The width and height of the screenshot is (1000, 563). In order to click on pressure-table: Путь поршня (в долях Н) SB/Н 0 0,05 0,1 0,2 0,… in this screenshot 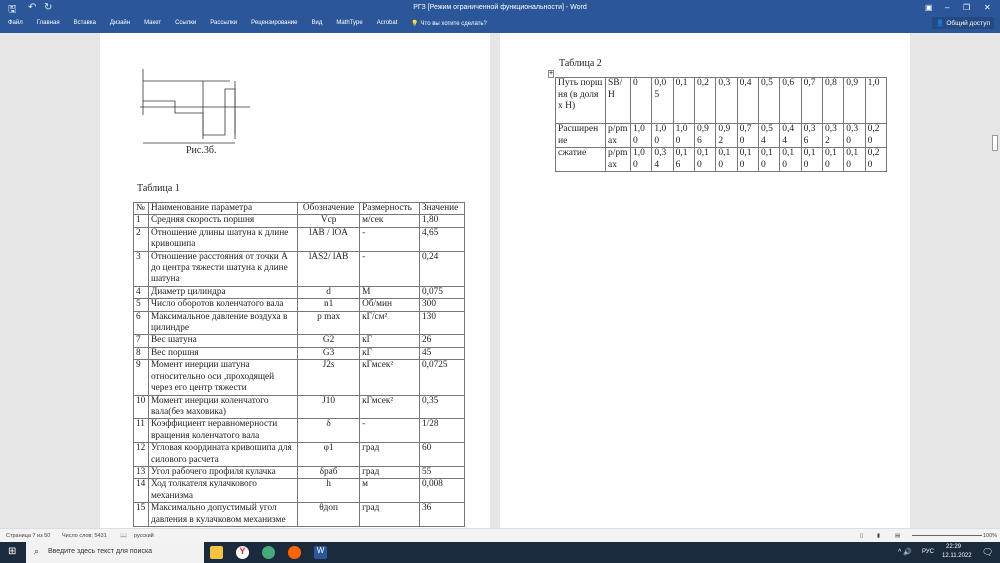, I will do `click(721, 124)`.